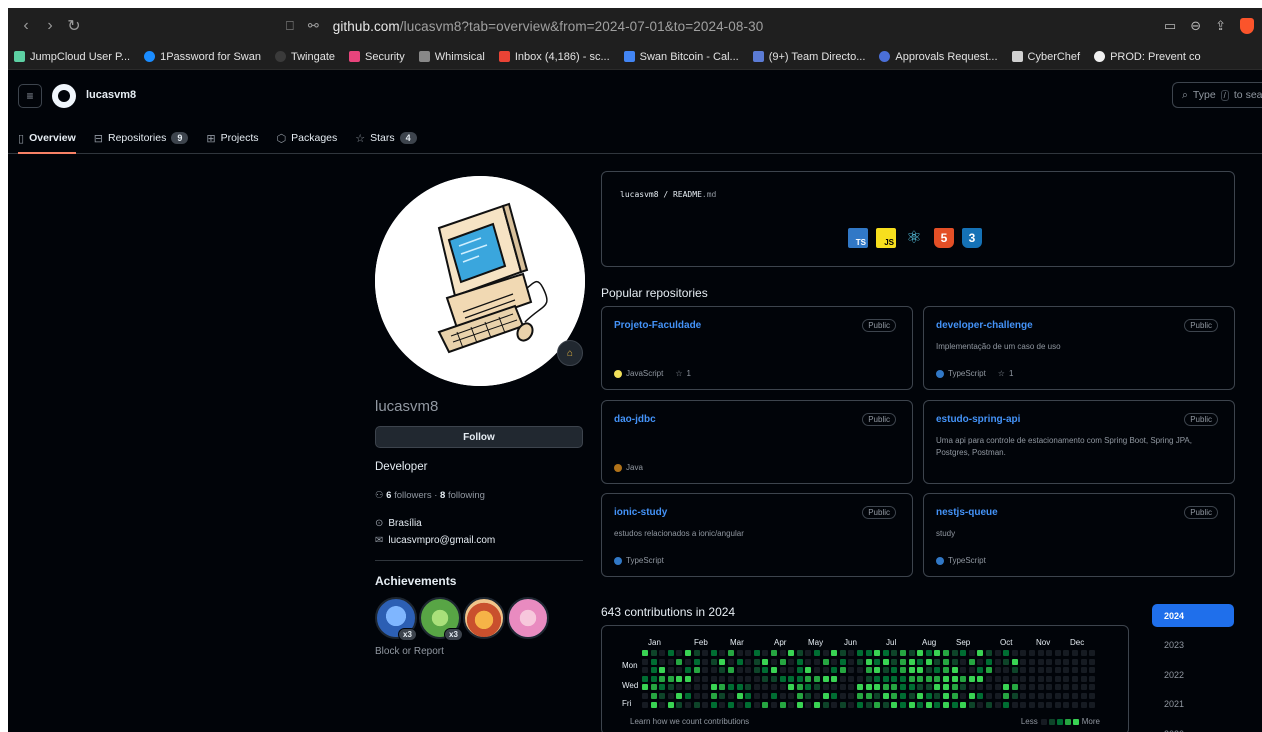 This screenshot has width=1262, height=732. I want to click on tab-projects: ⊞ Projects, so click(232, 138).